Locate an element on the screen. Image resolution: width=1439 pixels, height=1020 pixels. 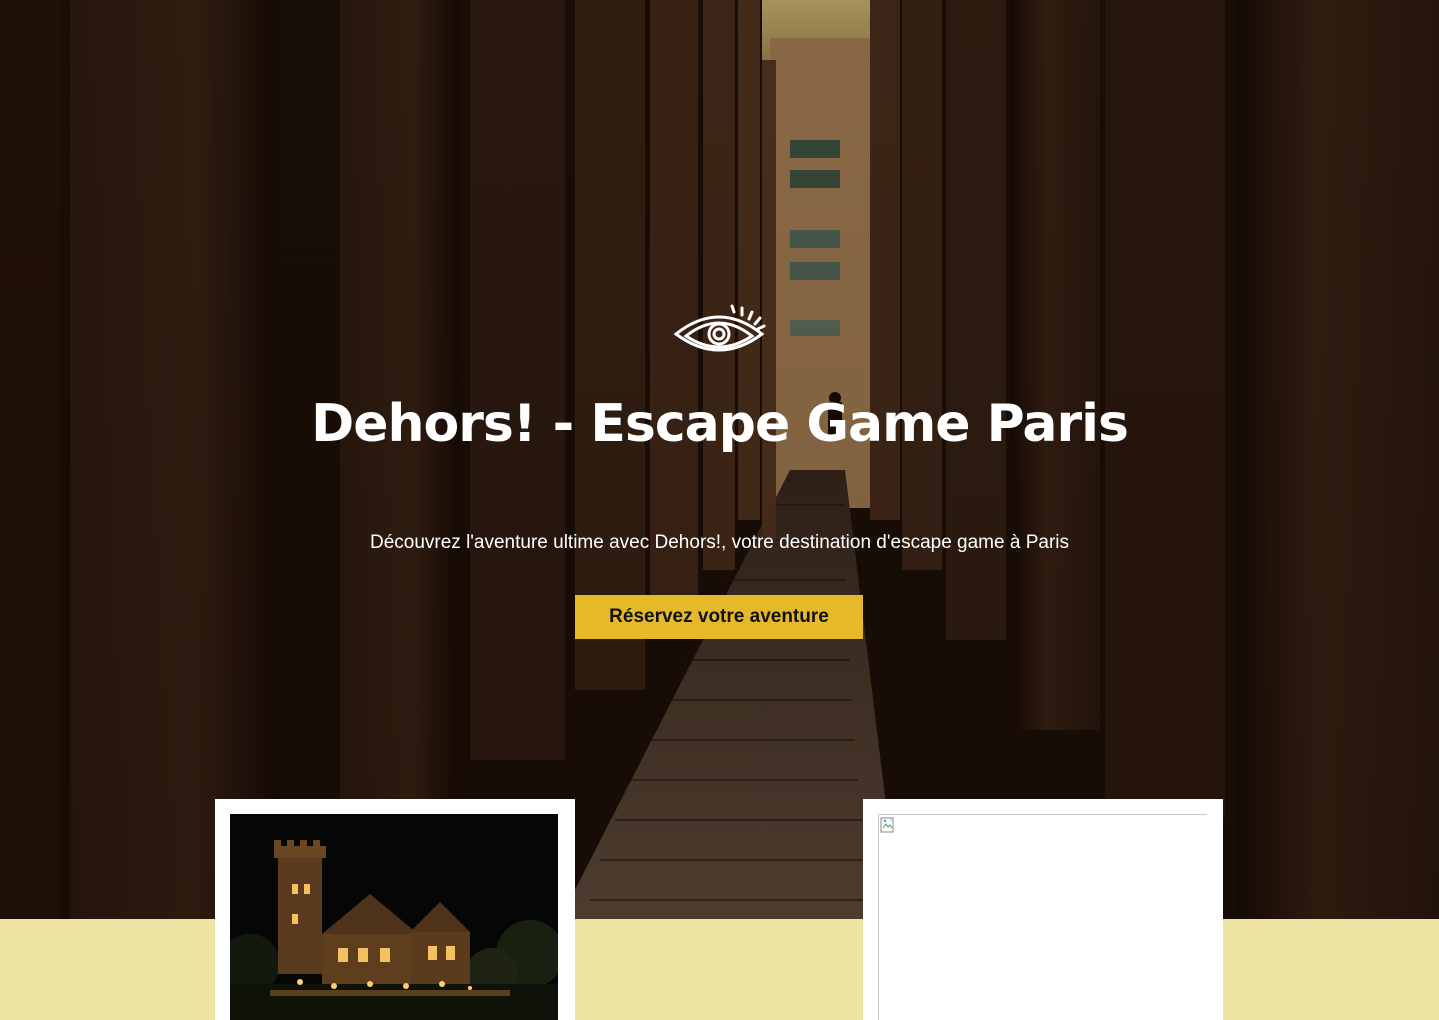
castle-night-photo is located at coordinates (394, 917).